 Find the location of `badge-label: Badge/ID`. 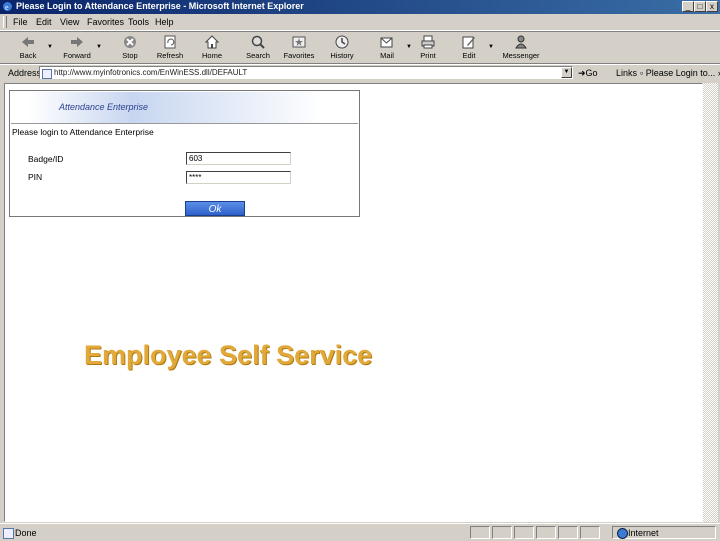

badge-label: Badge/ID is located at coordinates (46, 159).